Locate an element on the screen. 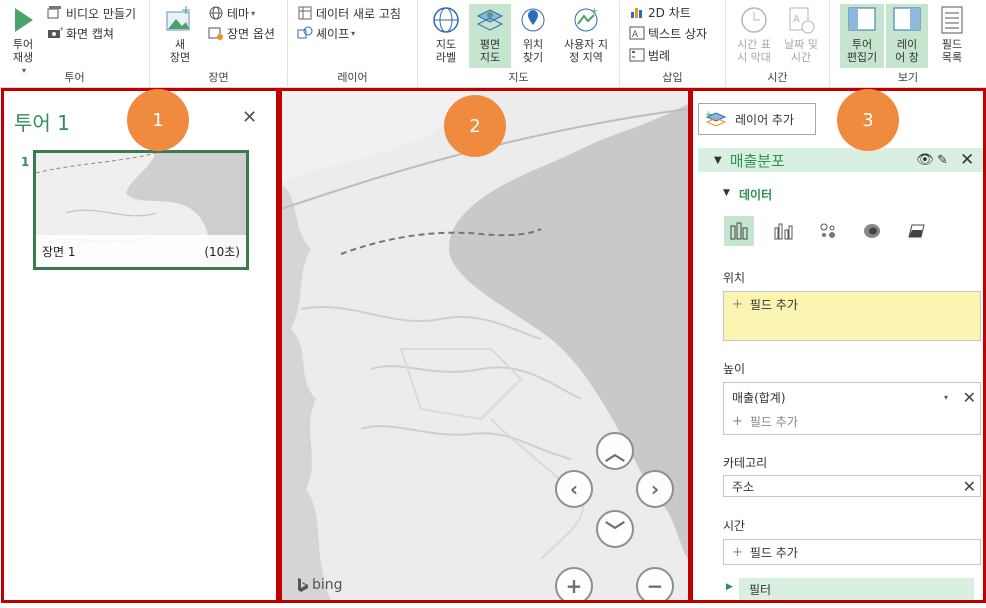 The height and width of the screenshot is (608, 986). group-label-insert: 삽입 is located at coordinates (672, 77).